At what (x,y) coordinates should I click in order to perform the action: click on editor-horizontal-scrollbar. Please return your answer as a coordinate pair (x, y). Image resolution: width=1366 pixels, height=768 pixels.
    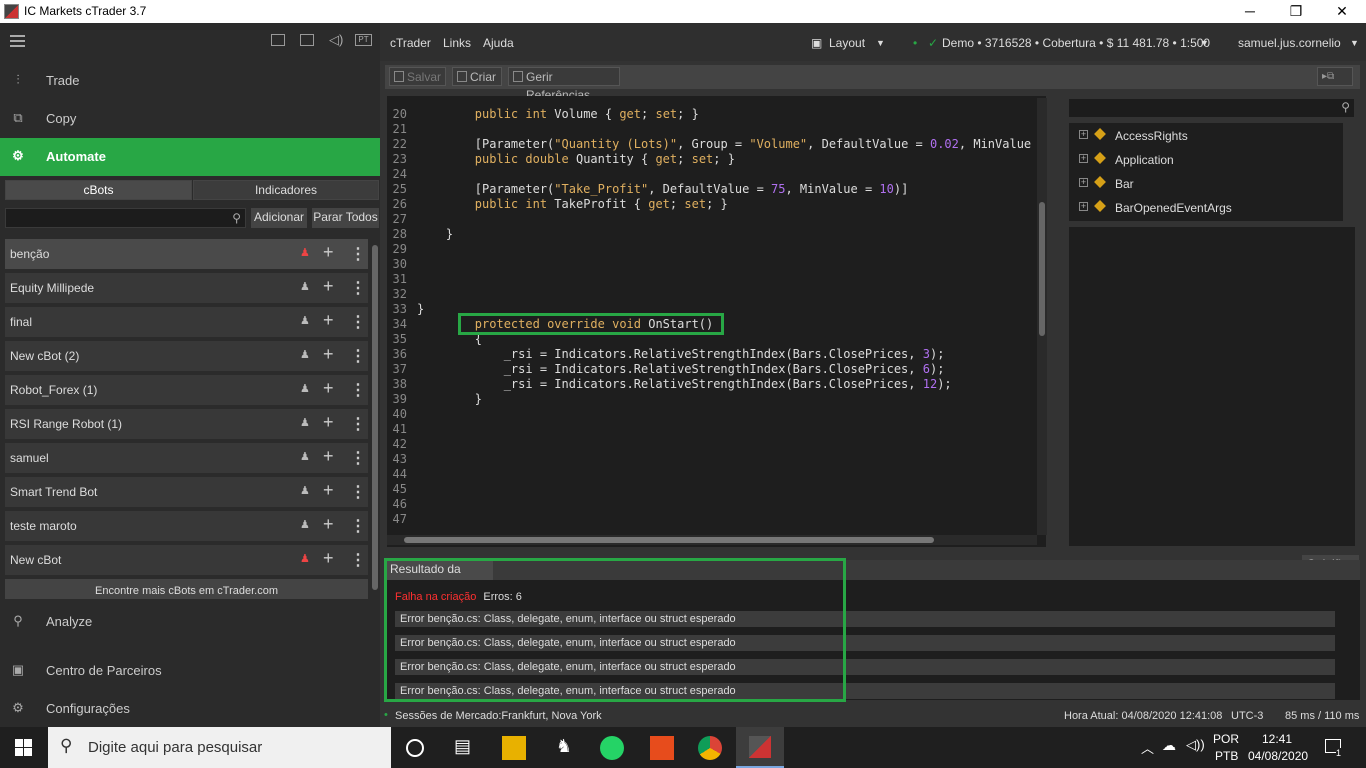
    Looking at the image, I should click on (712, 540).